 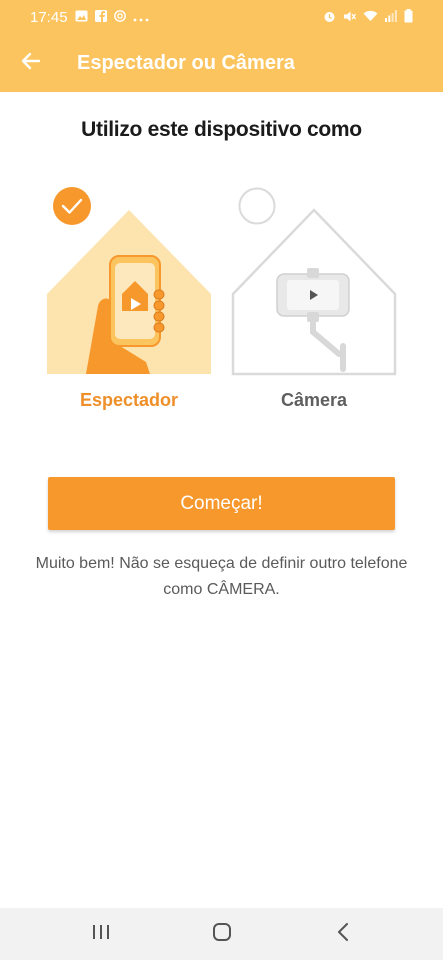 I want to click on app-bar: Espectador ou Câmera, so click(x=221, y=63).